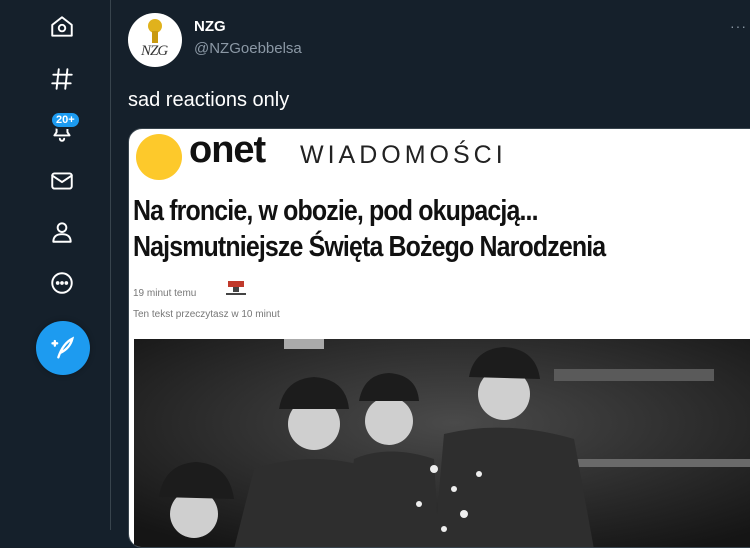  Describe the element at coordinates (159, 157) in the screenshot. I see `onet-logo-dot` at that location.